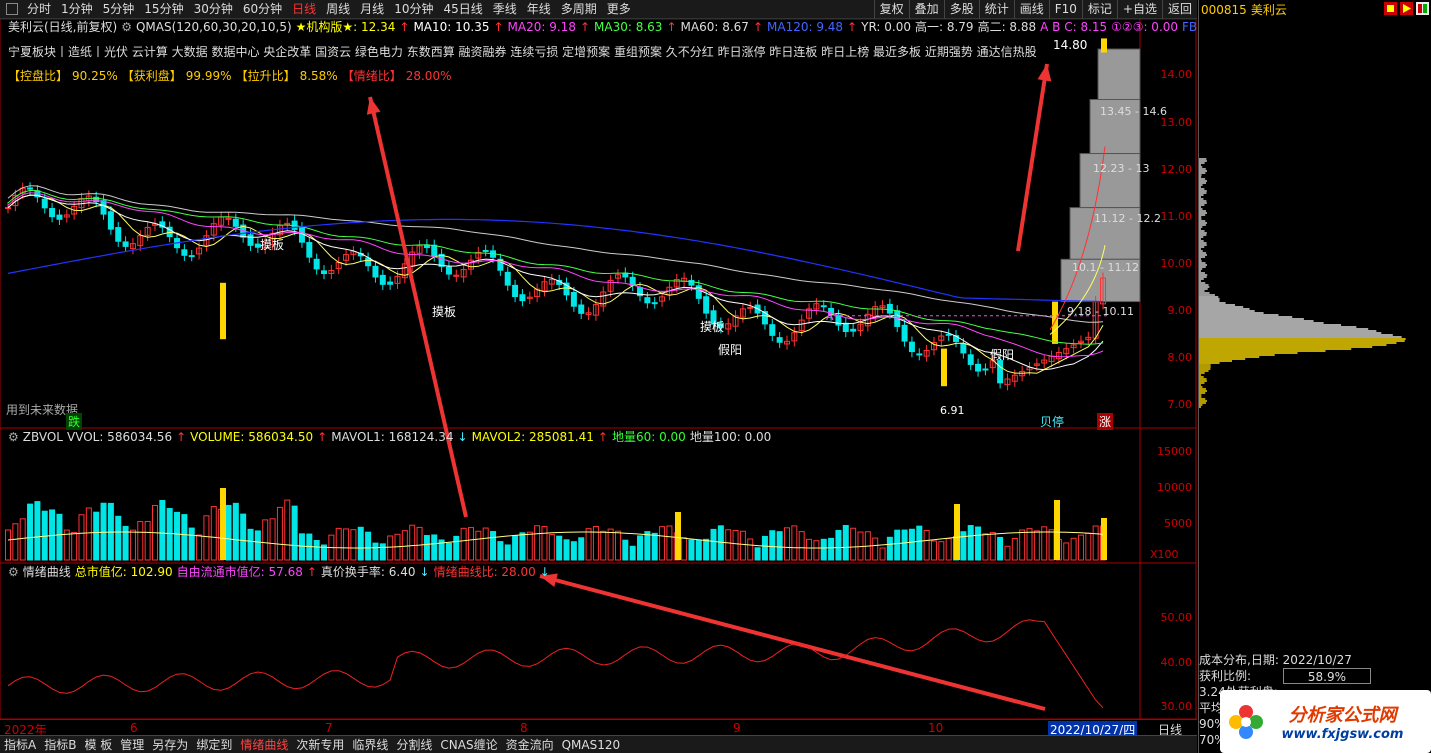 The height and width of the screenshot is (753, 1431). I want to click on mobian-label-2: 摸板, so click(712, 327).